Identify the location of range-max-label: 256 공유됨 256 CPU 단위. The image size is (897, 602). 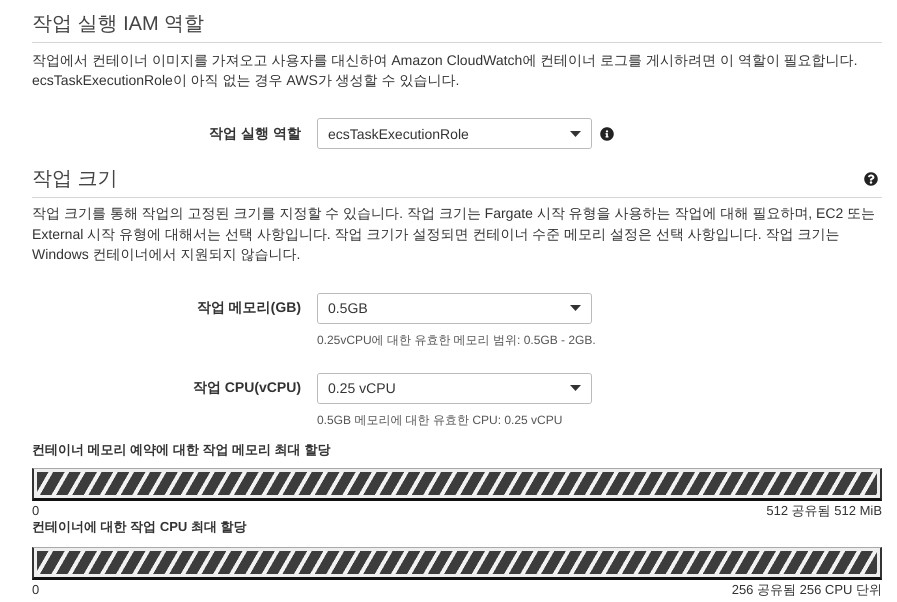
(807, 590).